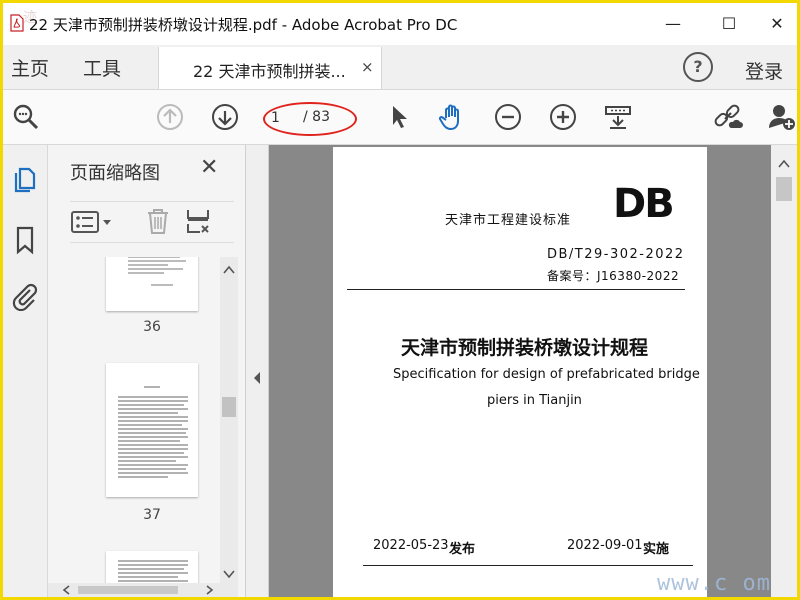 Image resolution: width=800 pixels, height=600 pixels. I want to click on select-cursor-icon, so click(400, 117).